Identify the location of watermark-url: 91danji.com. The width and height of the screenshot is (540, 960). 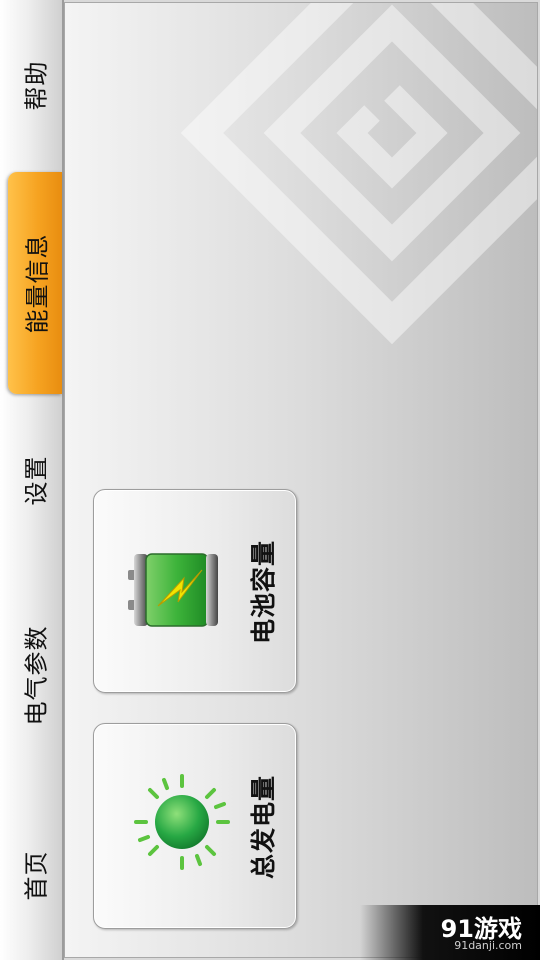
(488, 945).